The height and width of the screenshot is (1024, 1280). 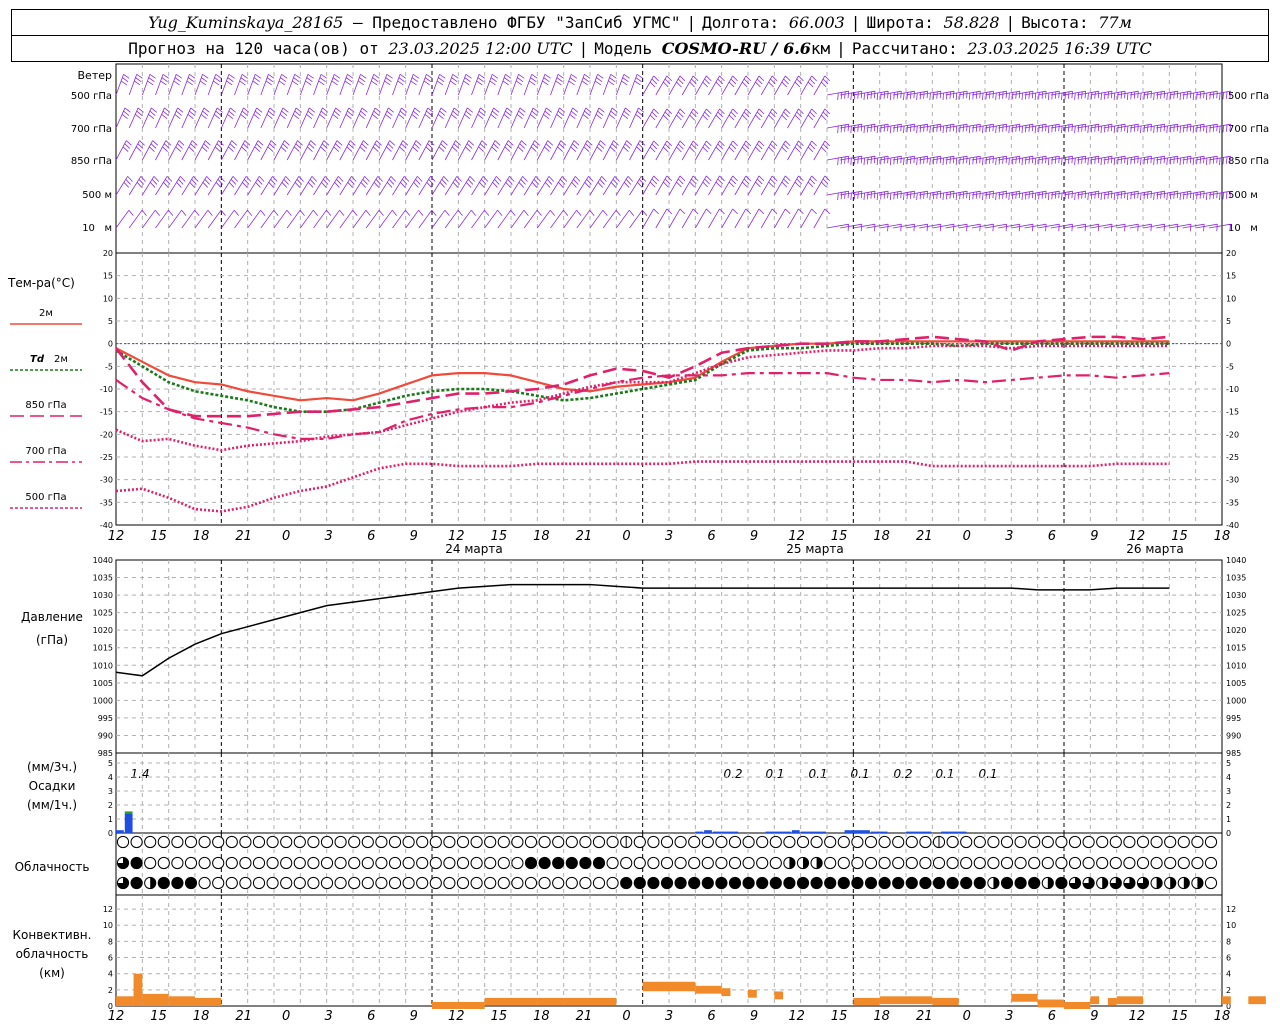 I want to click on temp-tick-right: 5, so click(x=1228, y=321).